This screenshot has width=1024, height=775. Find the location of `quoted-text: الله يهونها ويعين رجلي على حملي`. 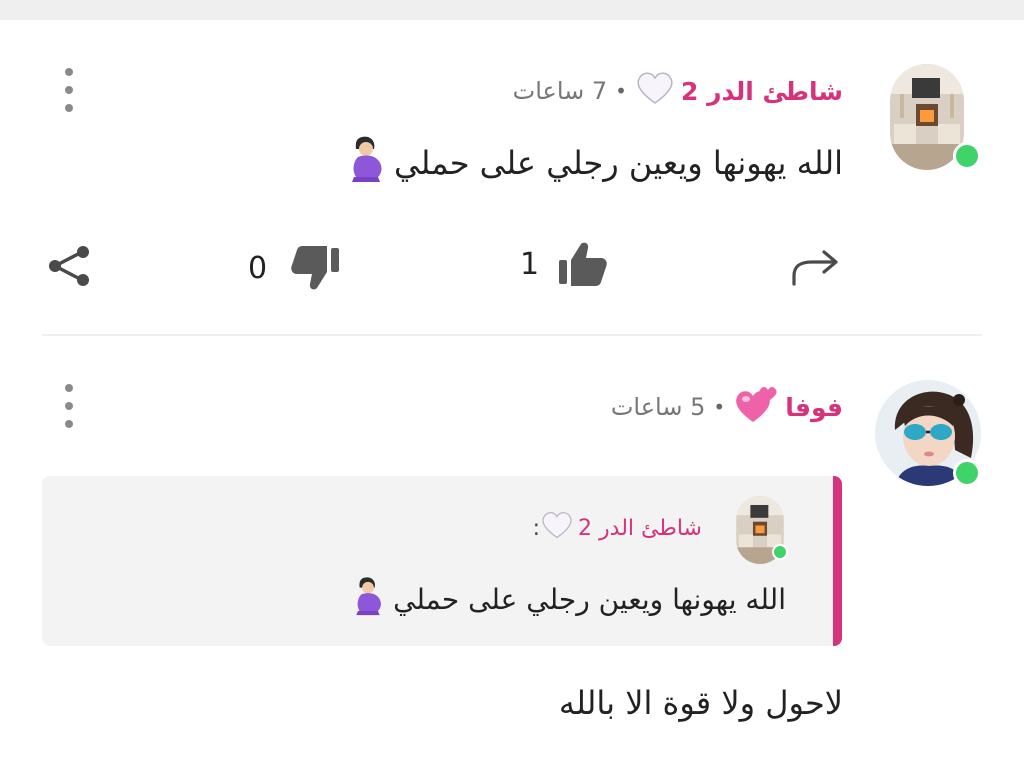

quoted-text: الله يهونها ويعين رجلي على حملي is located at coordinates (589, 599).